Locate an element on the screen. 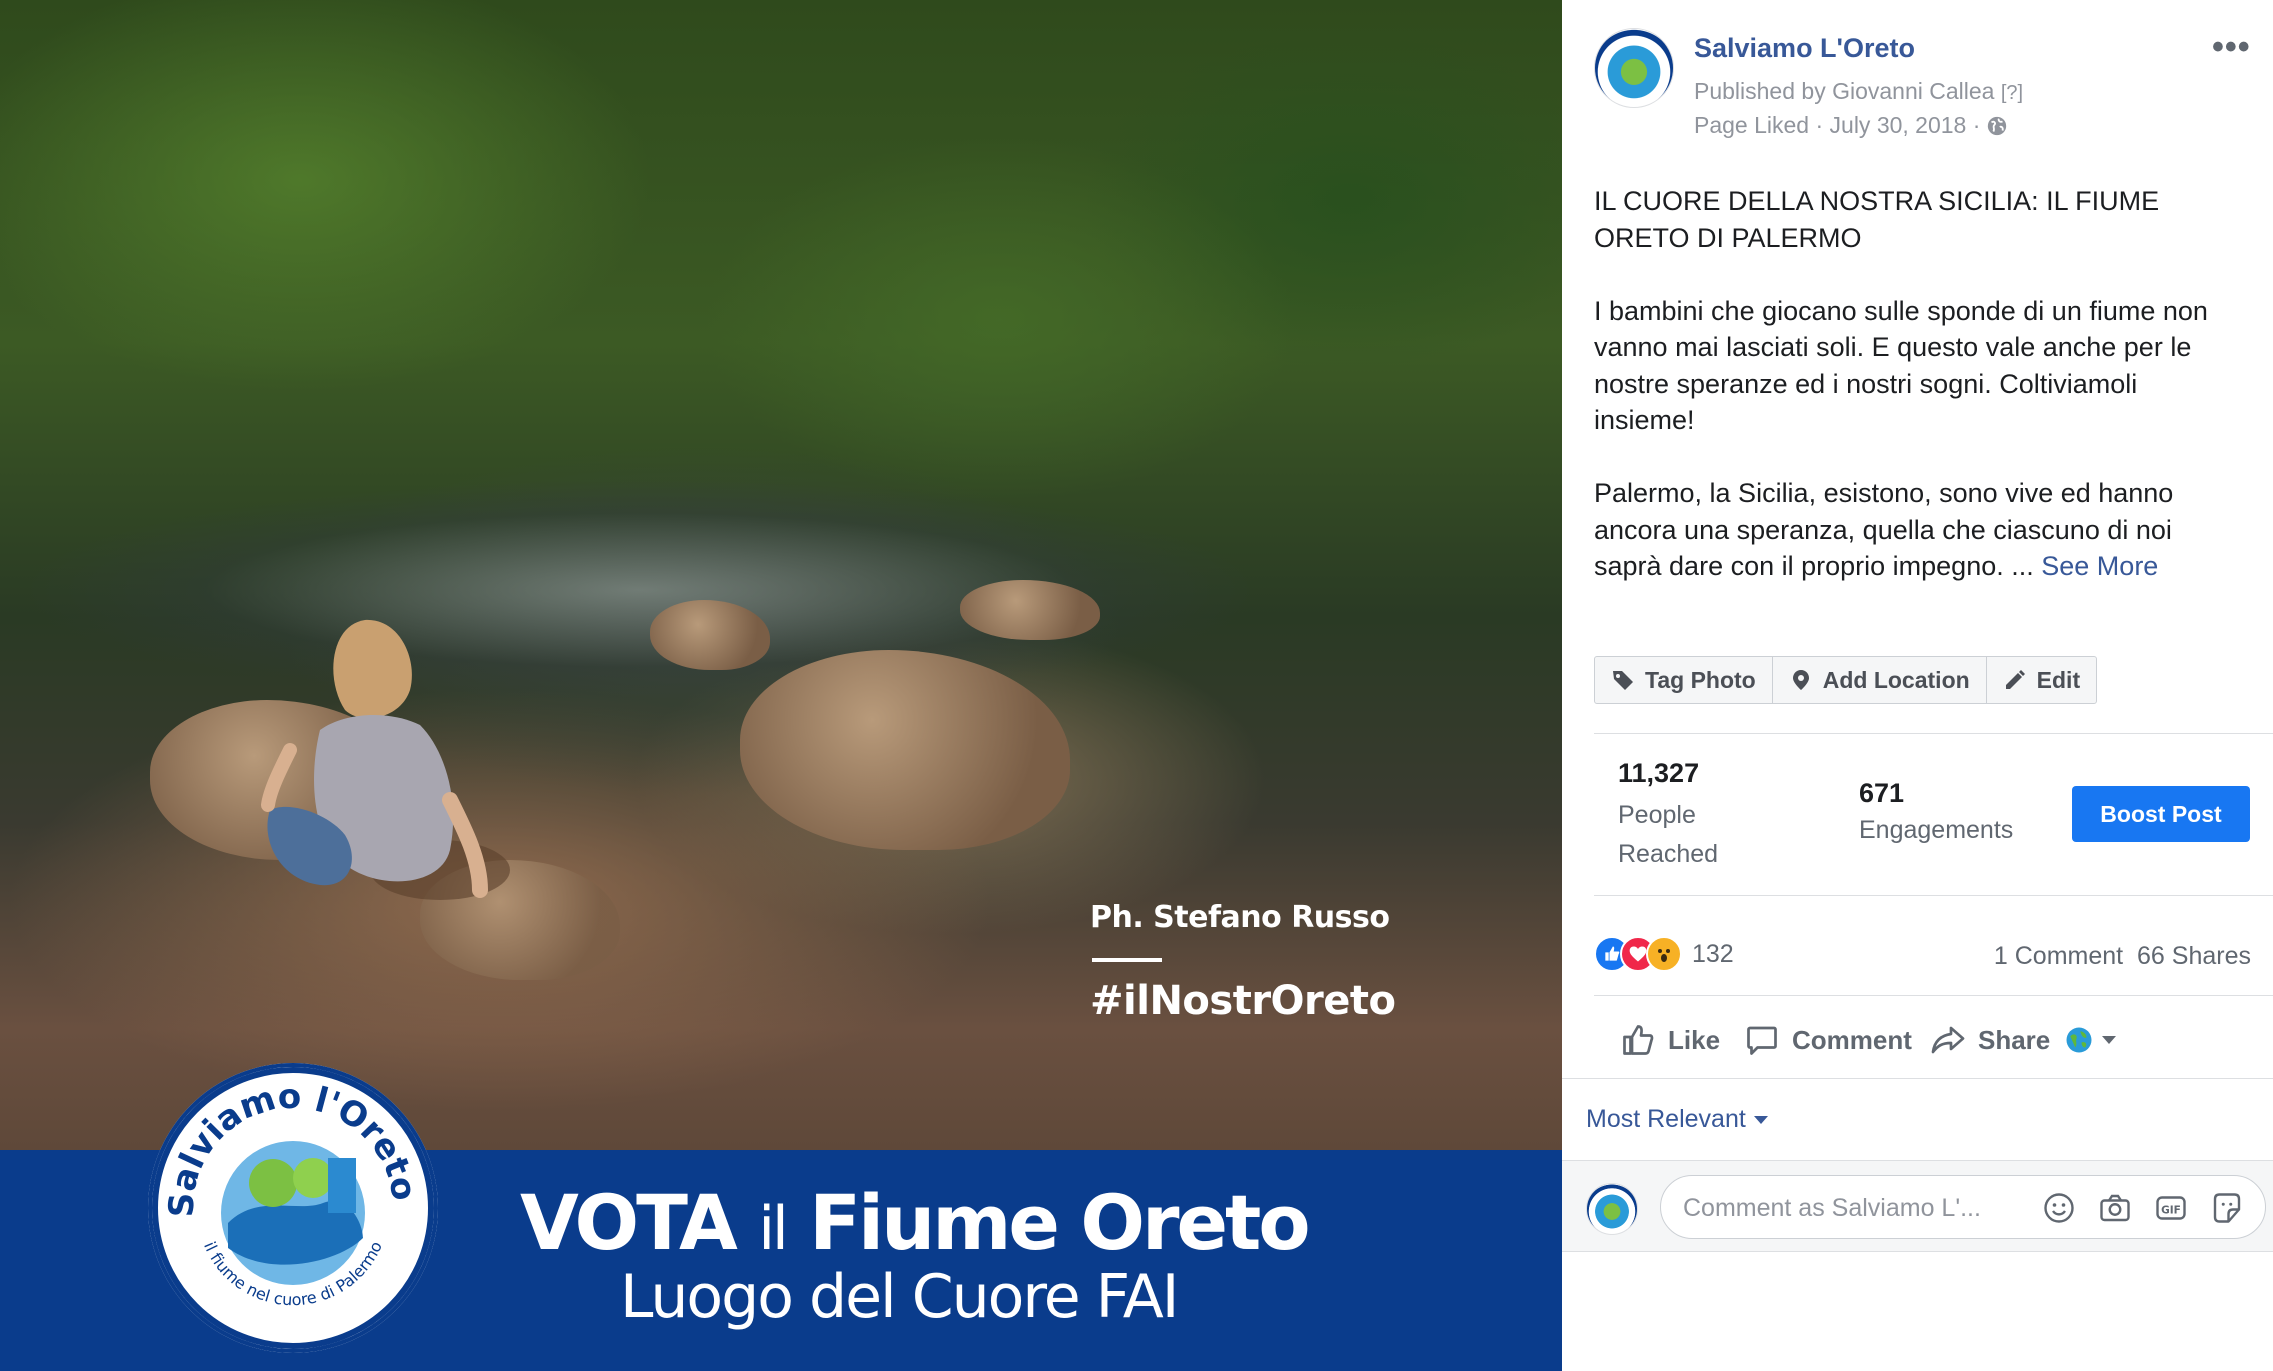 This screenshot has width=2273, height=1371. engagements-value: 671 is located at coordinates (1881, 793).